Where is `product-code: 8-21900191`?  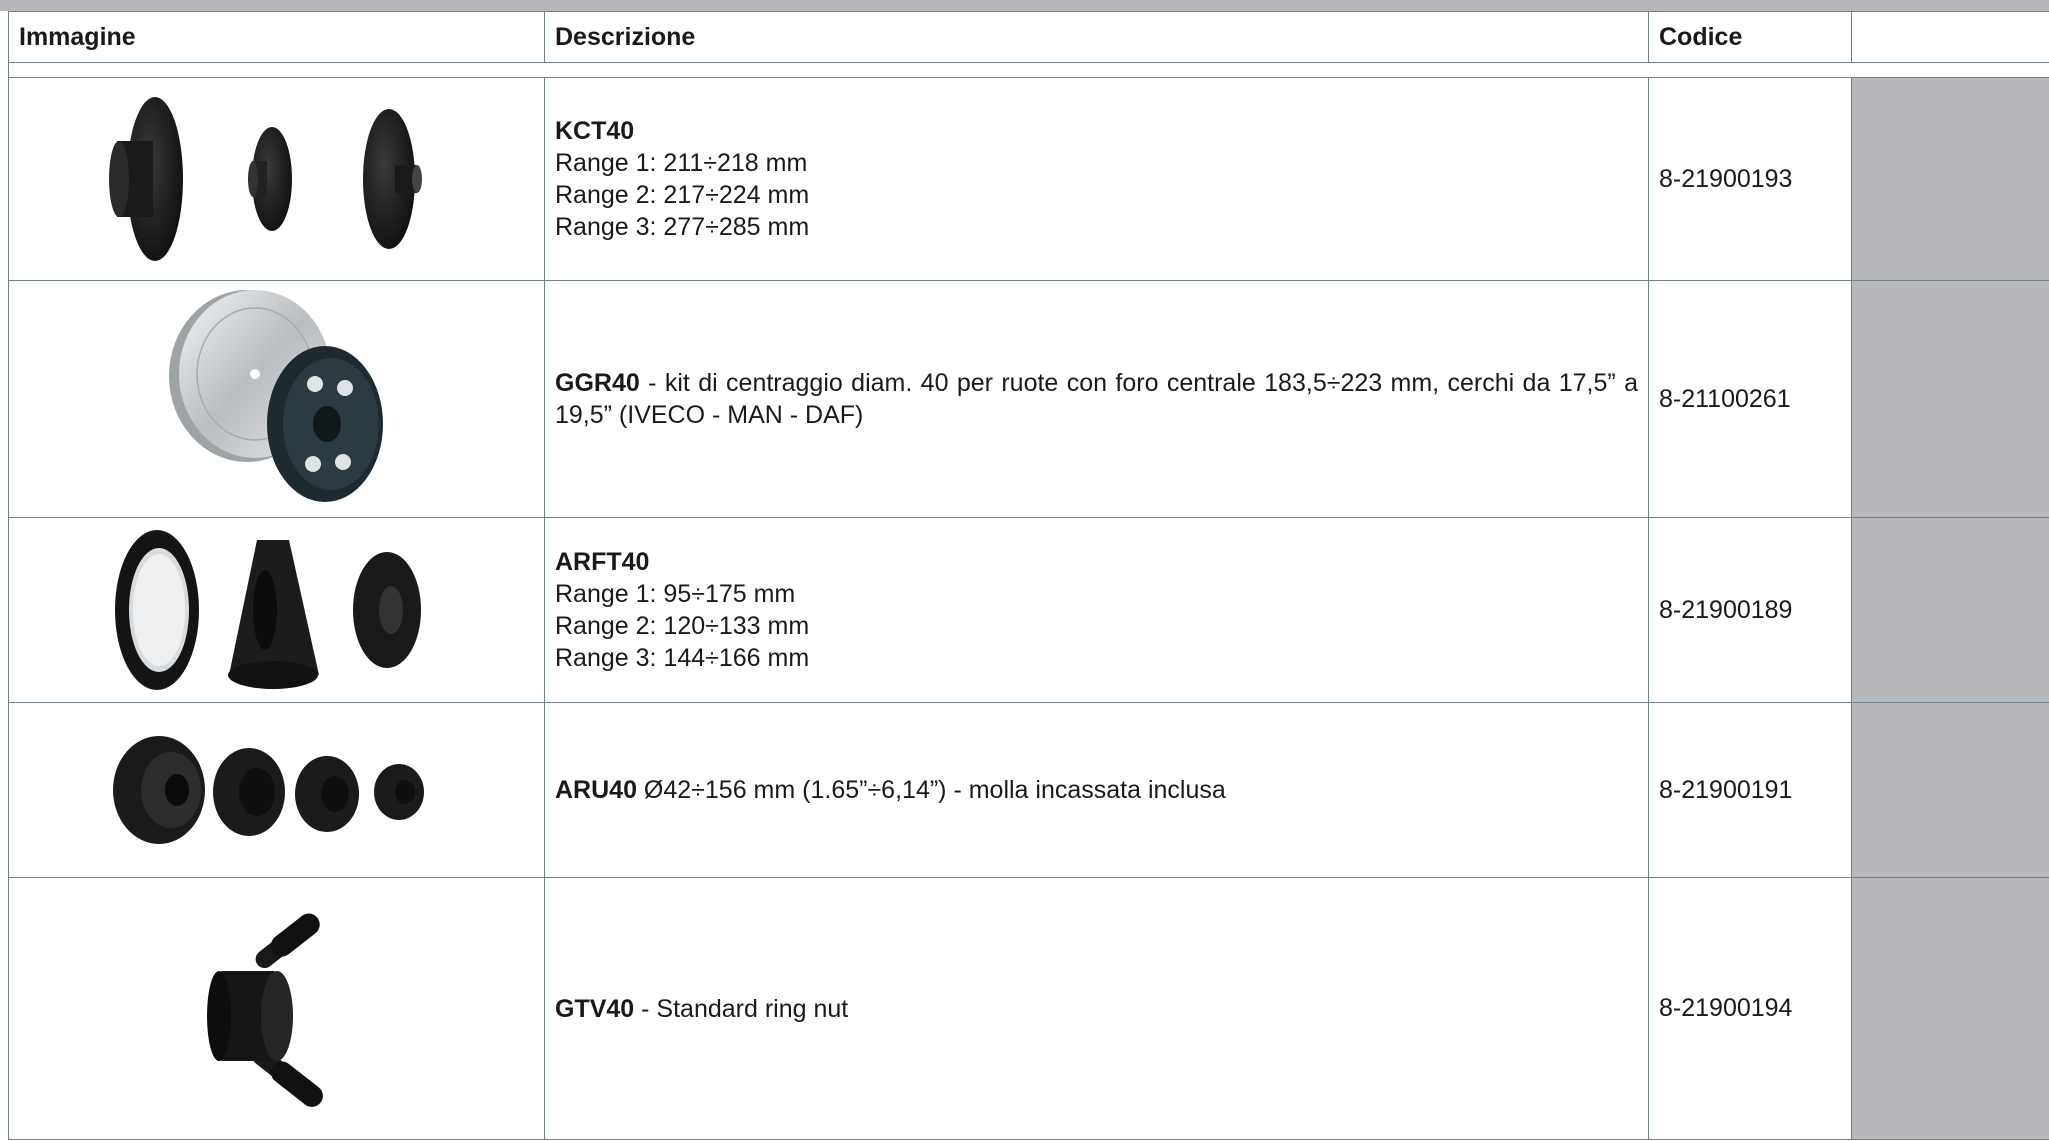
product-code: 8-21900191 is located at coordinates (1750, 790).